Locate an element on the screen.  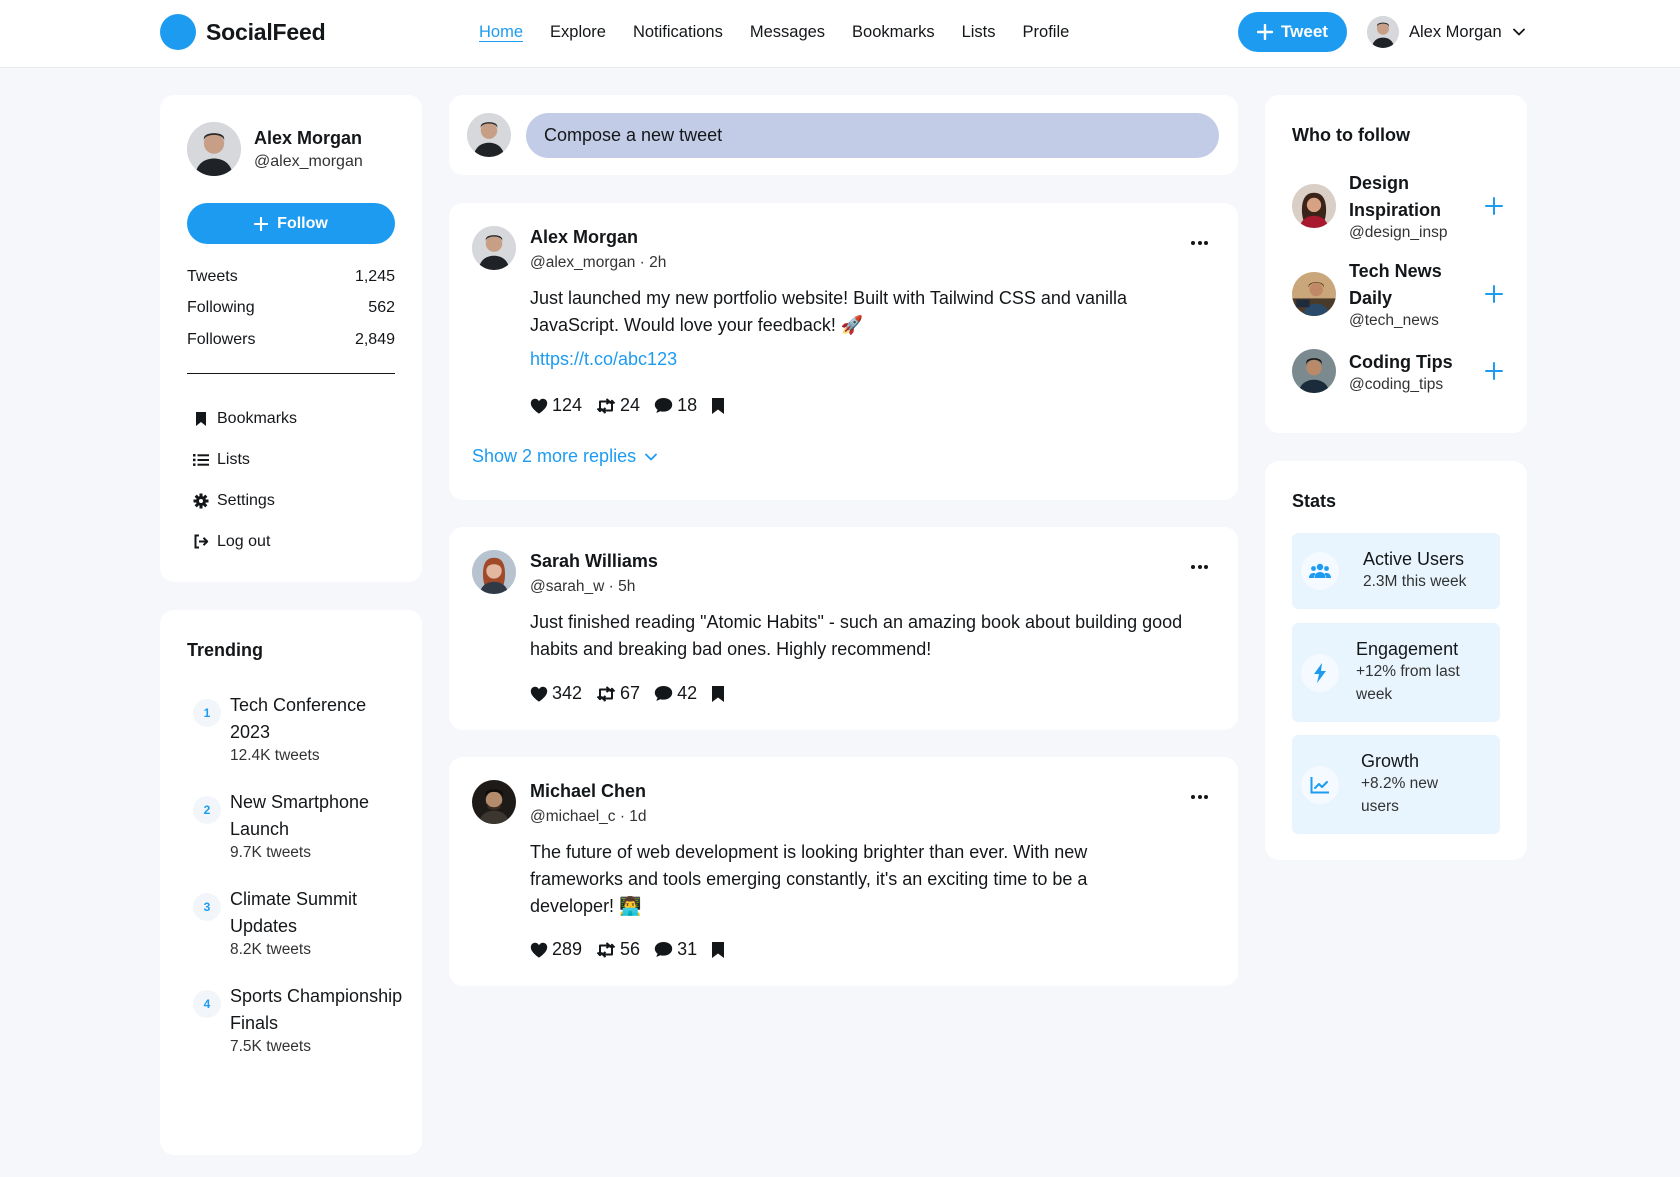
menu-item-label: Bookmarks is located at coordinates (257, 418).